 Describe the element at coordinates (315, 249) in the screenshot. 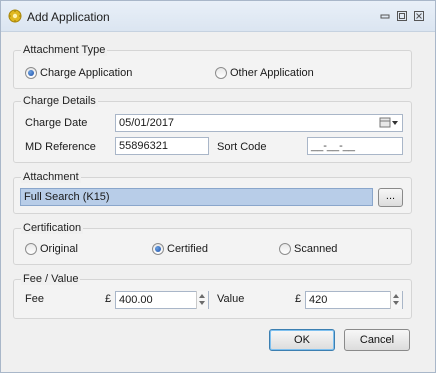

I see `scanned-label: Scanned` at that location.